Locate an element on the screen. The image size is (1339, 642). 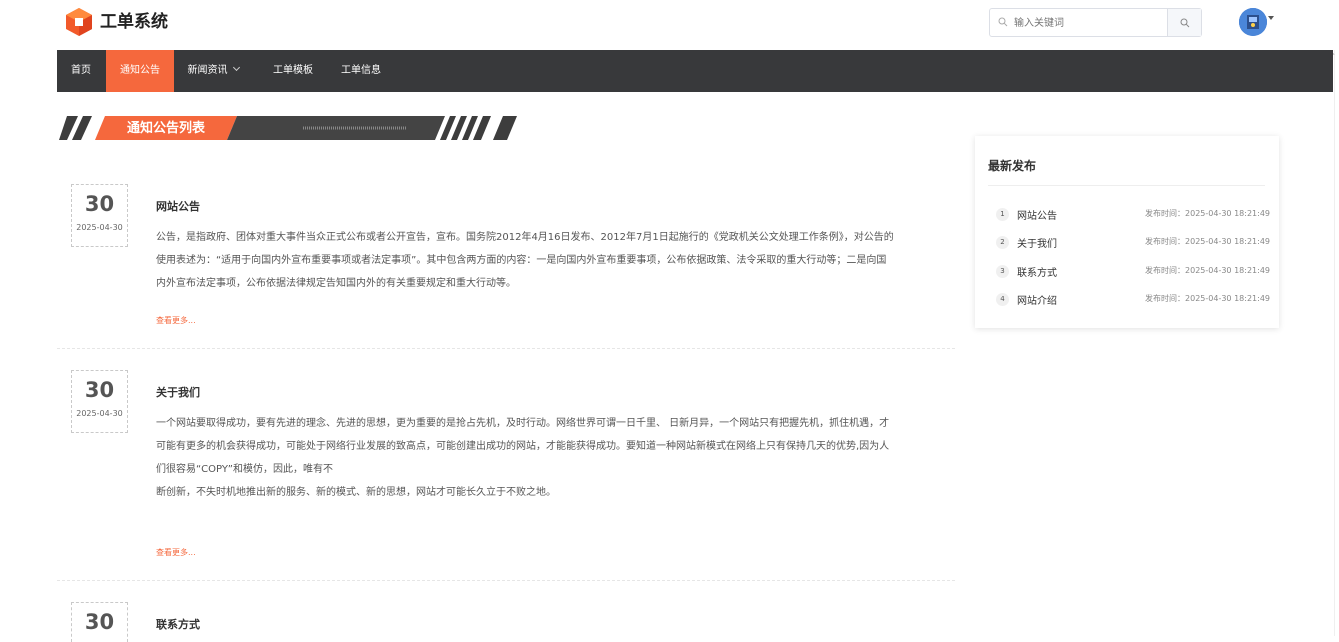
post-paragraph: 断创新，不失时机地推出新的服务、新的模式、新的思想，网站才可能长久立于不败之地。 is located at coordinates (356, 492).